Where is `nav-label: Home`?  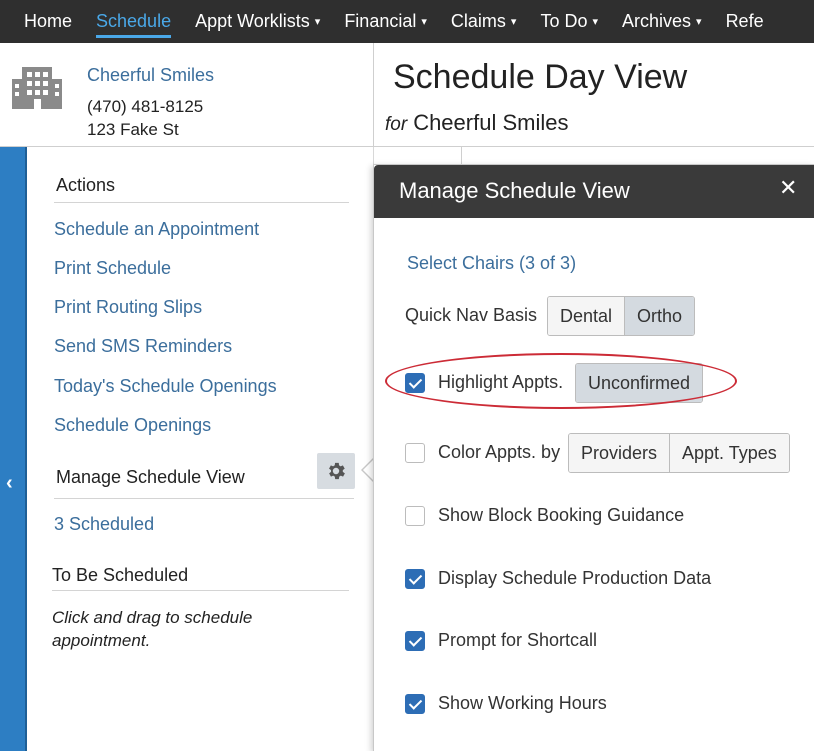
nav-label: Home is located at coordinates (48, 21).